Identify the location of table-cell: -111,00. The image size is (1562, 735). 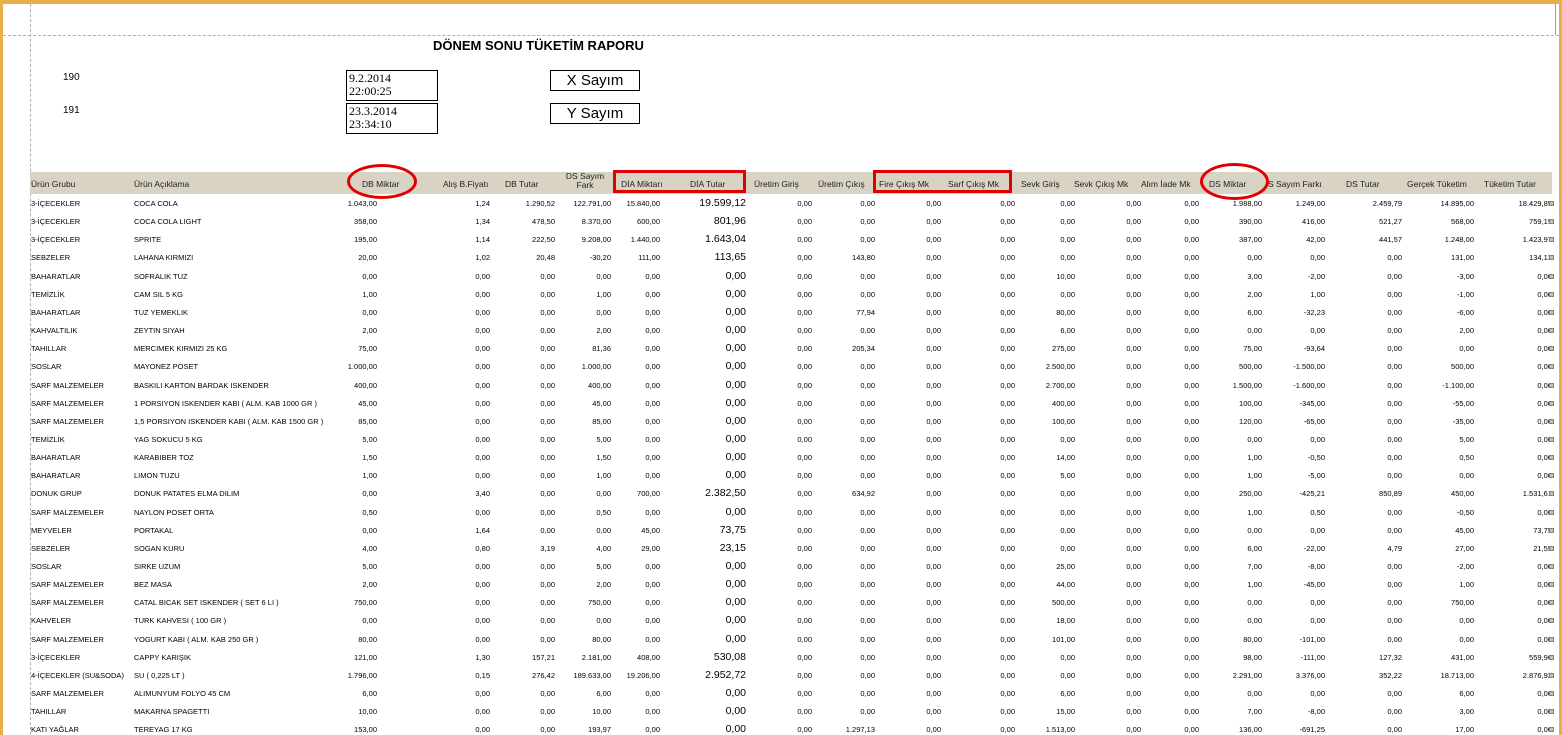
(1312, 657).